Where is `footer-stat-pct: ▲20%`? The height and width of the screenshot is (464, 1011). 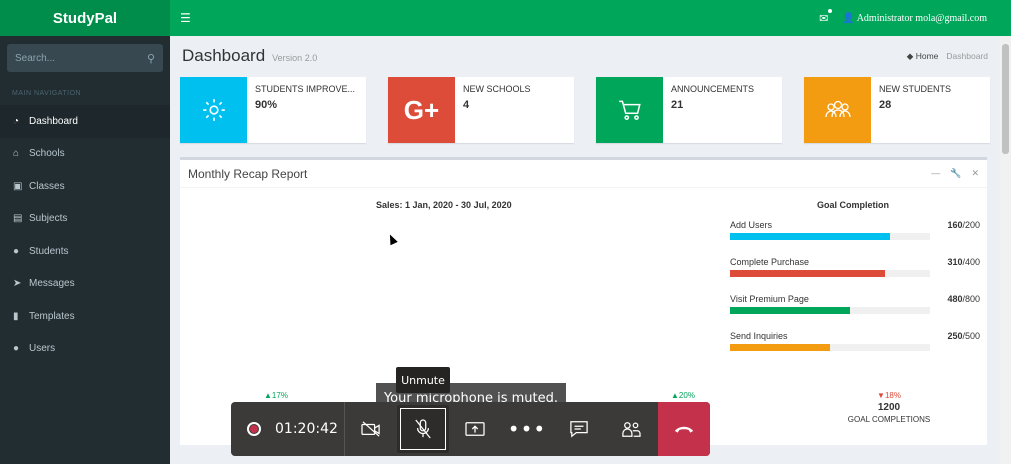 footer-stat-pct: ▲20% is located at coordinates (683, 395).